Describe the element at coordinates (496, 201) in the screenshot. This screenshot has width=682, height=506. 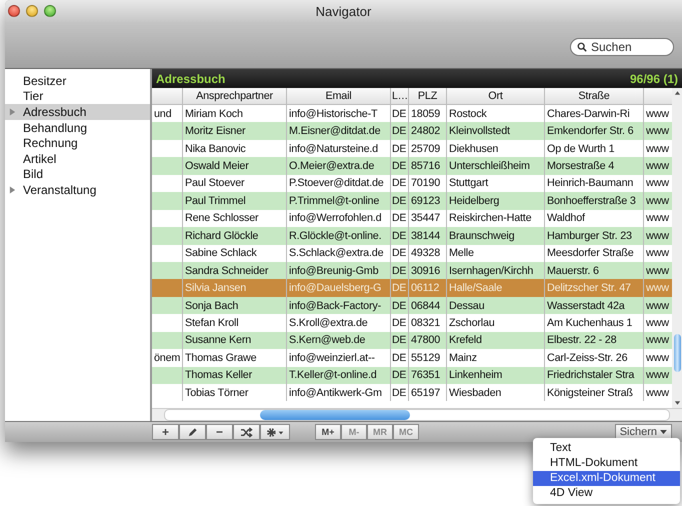
I see `table-cell: Heidelberg` at that location.